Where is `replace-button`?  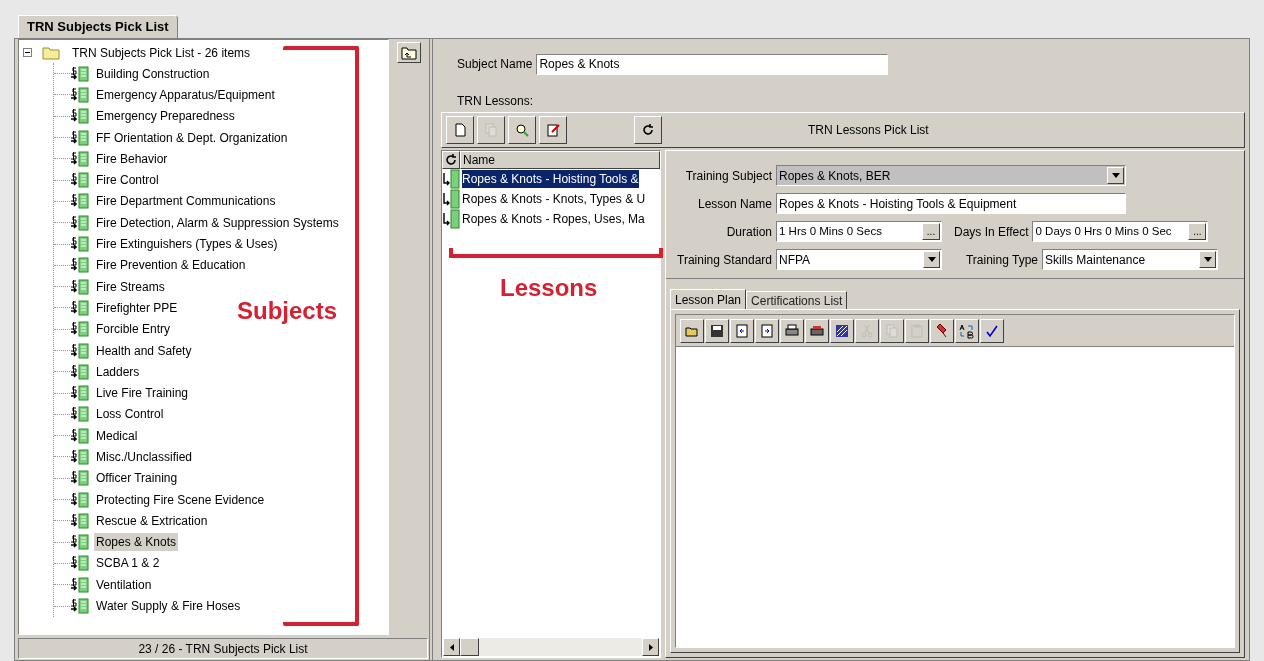
replace-button is located at coordinates (967, 330).